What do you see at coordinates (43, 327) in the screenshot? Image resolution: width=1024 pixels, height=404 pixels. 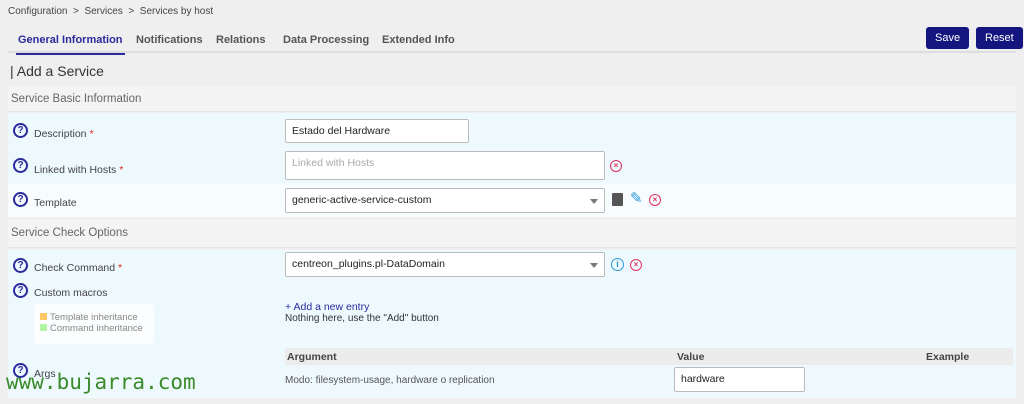 I see `green-swatch-icon` at bounding box center [43, 327].